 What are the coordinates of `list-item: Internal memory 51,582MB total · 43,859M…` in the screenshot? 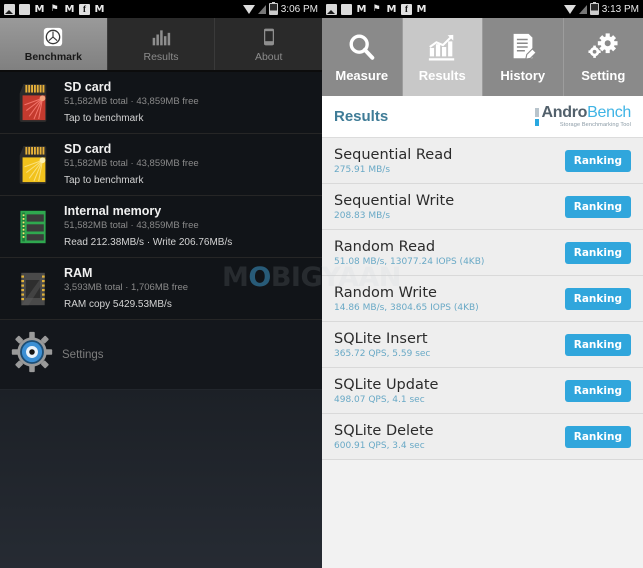 It's located at (161, 227).